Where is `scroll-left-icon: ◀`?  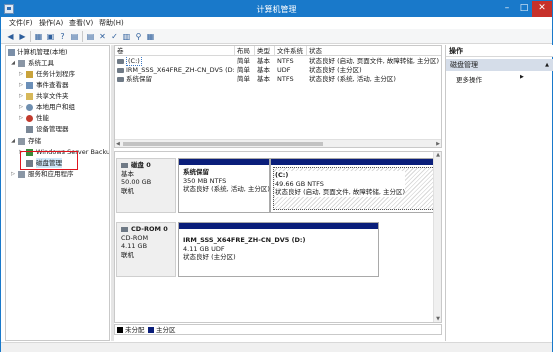 scroll-left-icon: ◀ is located at coordinates (118, 144).